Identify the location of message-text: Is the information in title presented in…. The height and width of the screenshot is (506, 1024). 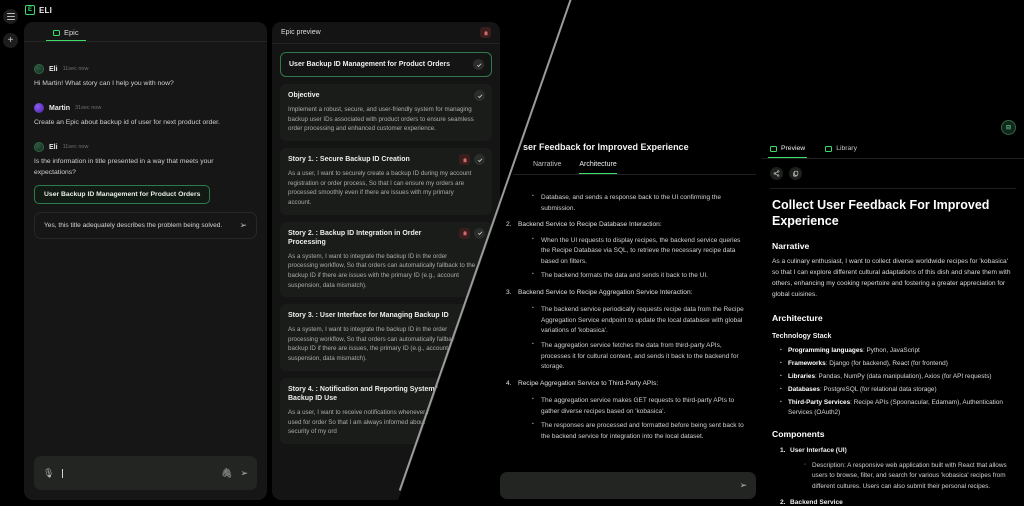
(124, 167).